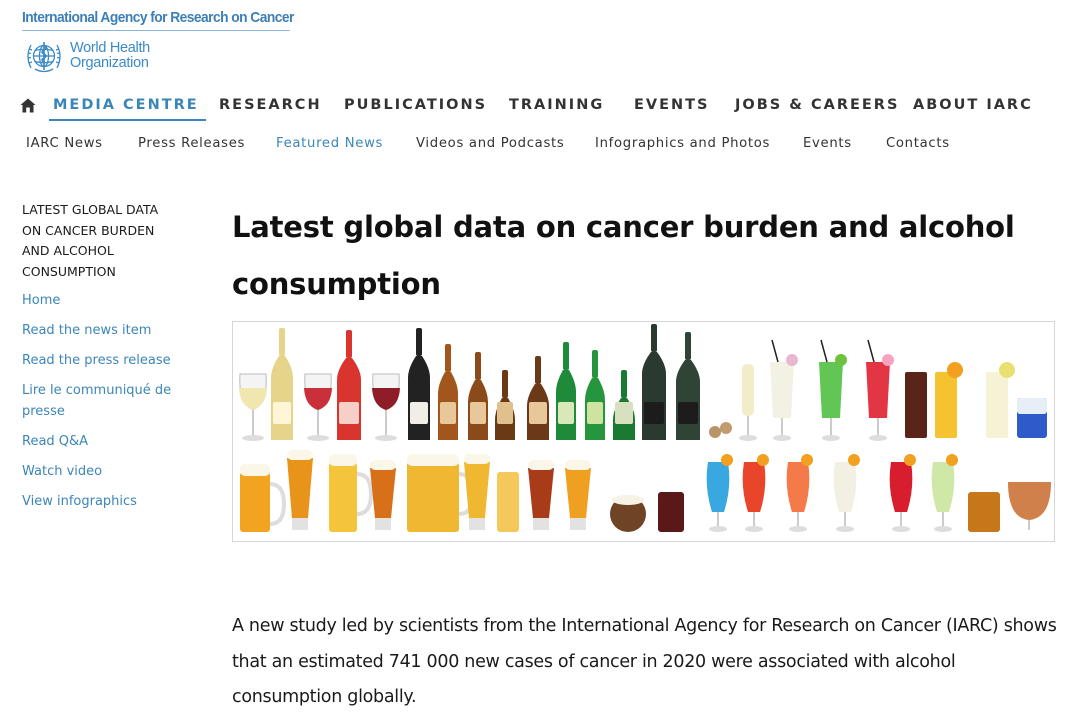 This screenshot has width=1080, height=727. I want to click on sidebar-link-communique: Lire le communiqué de presse, so click(107, 401).